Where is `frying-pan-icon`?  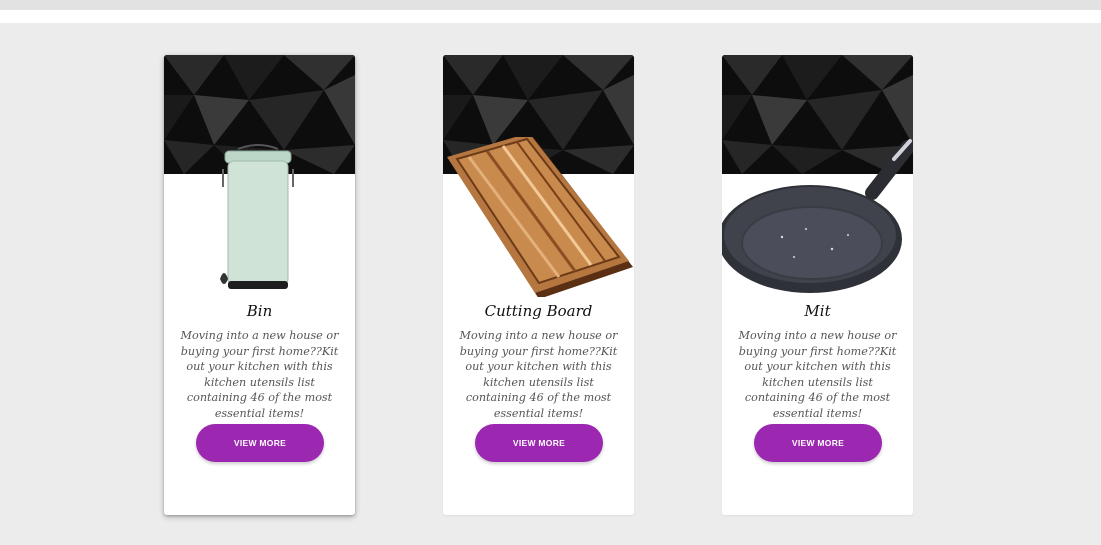 frying-pan-icon is located at coordinates (817, 217).